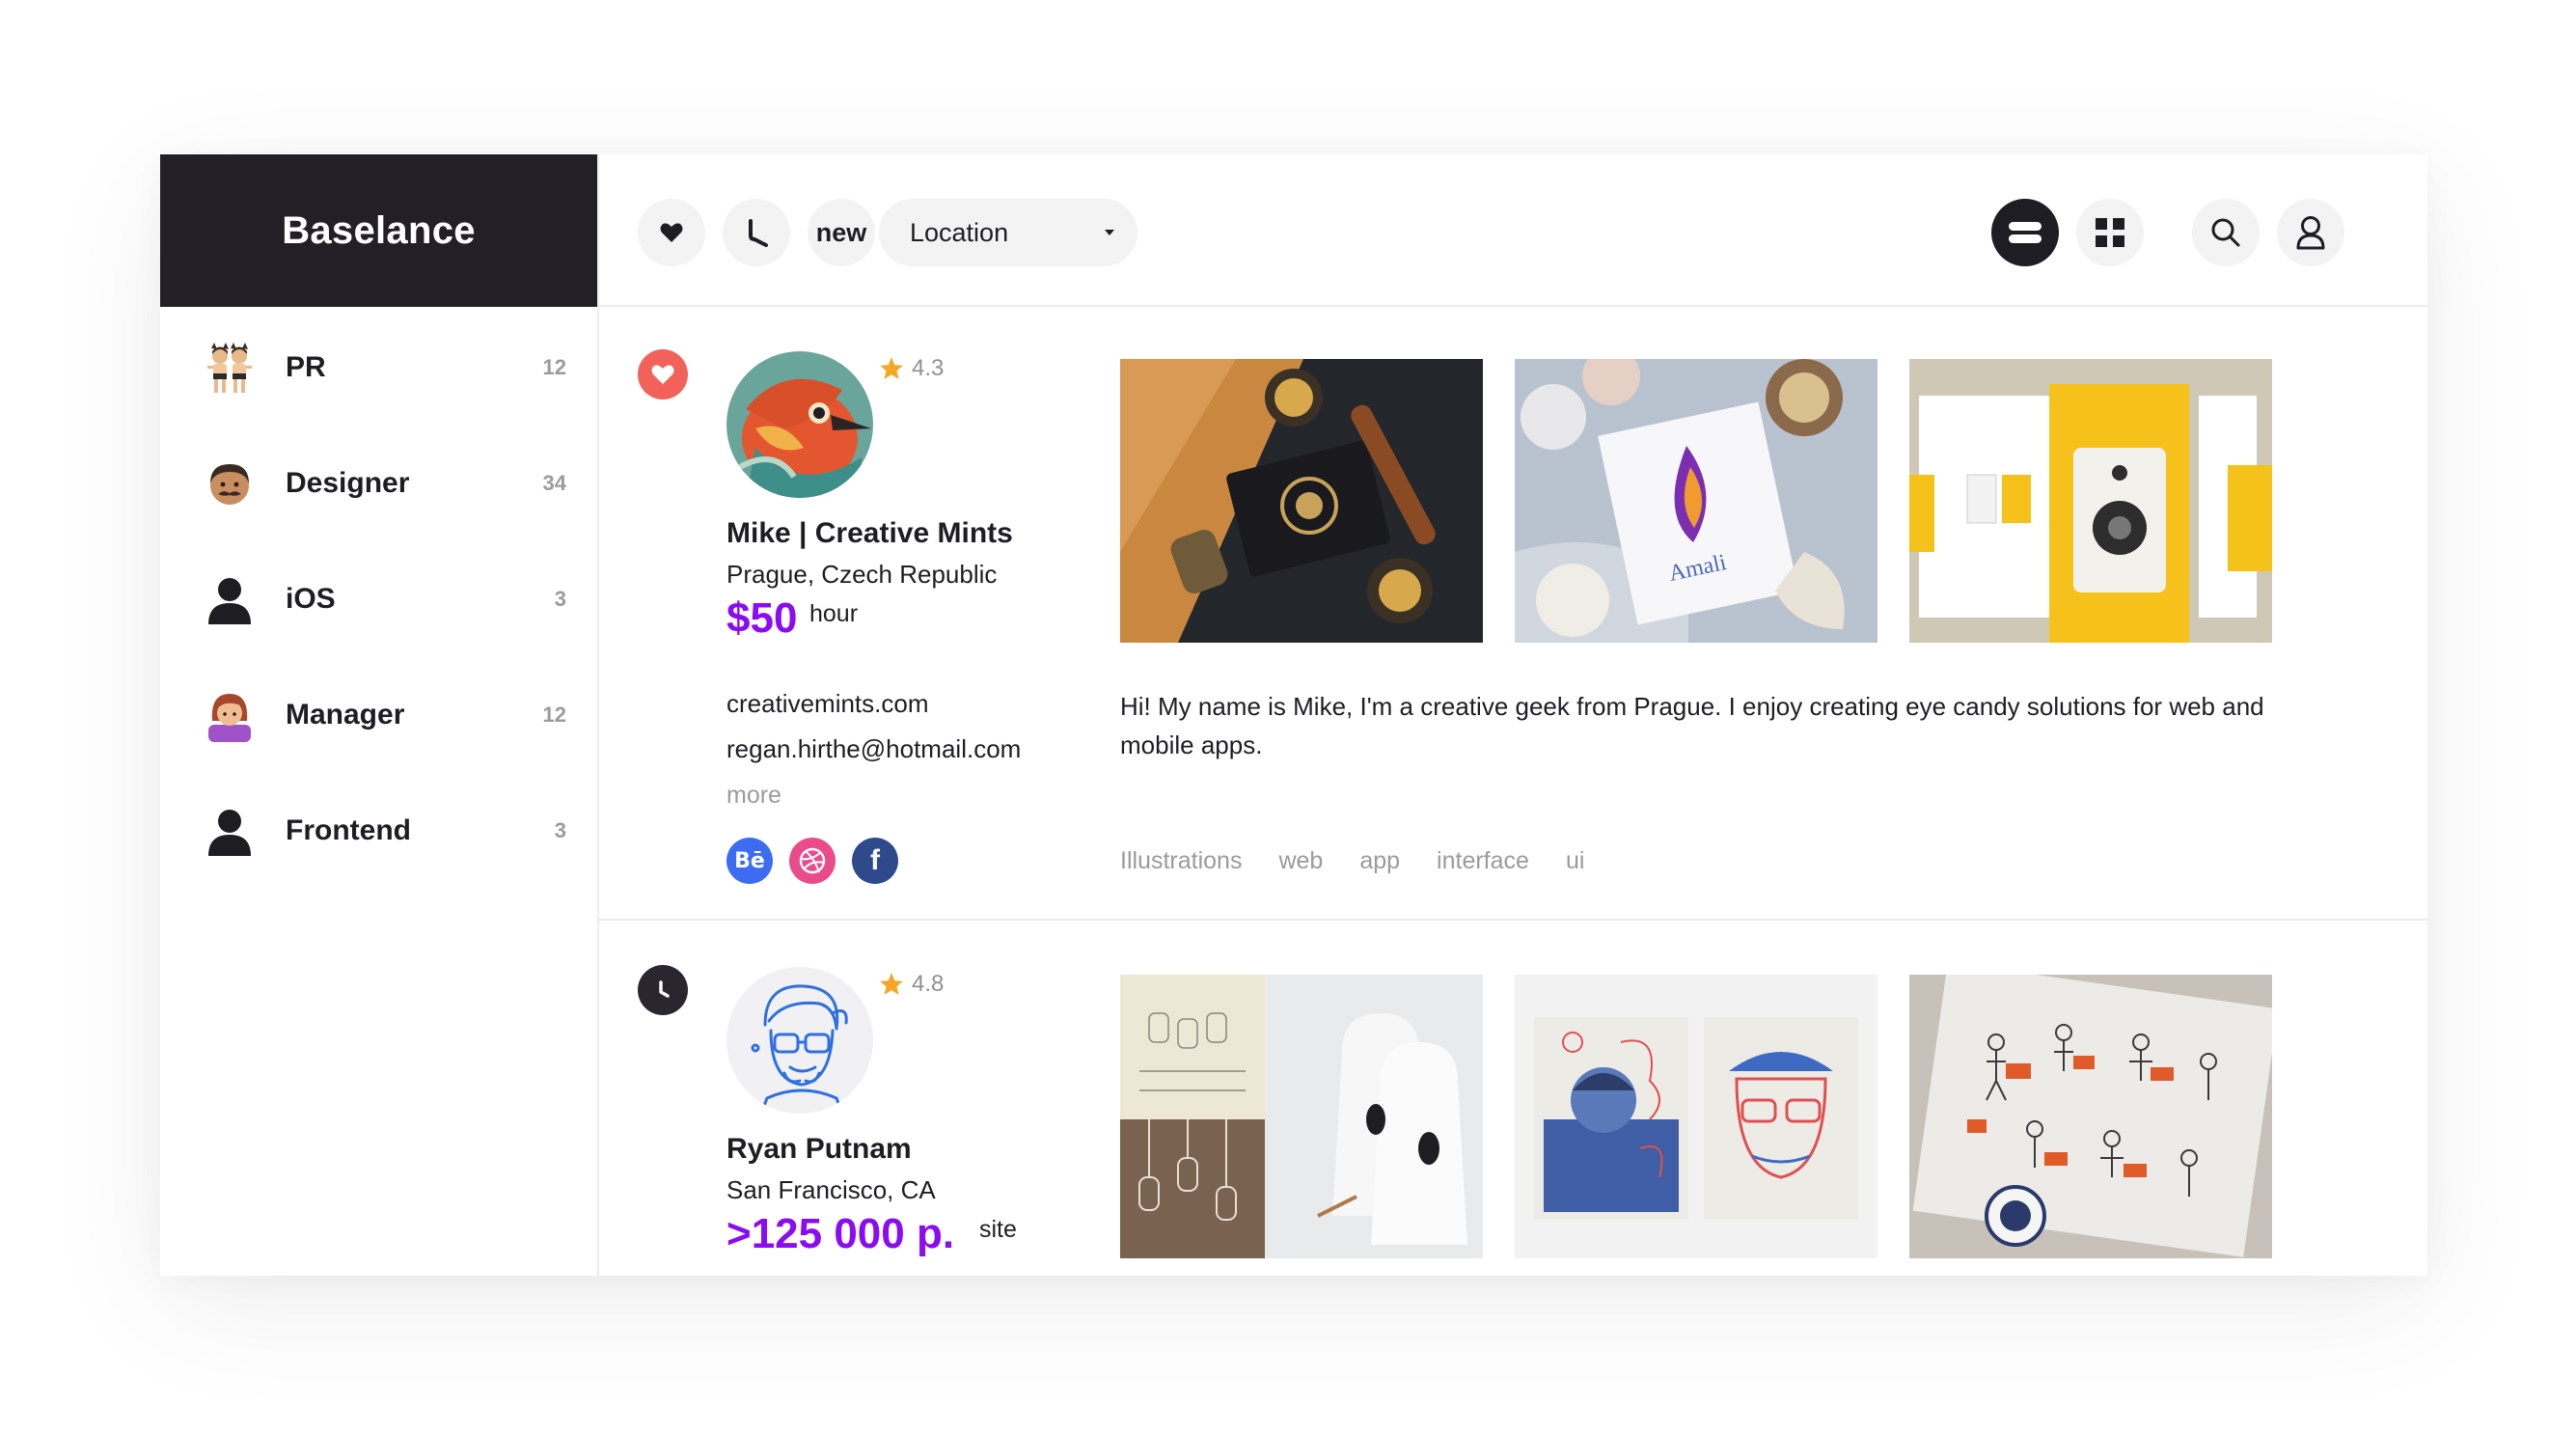  I want to click on search-icon, so click(2225, 232).